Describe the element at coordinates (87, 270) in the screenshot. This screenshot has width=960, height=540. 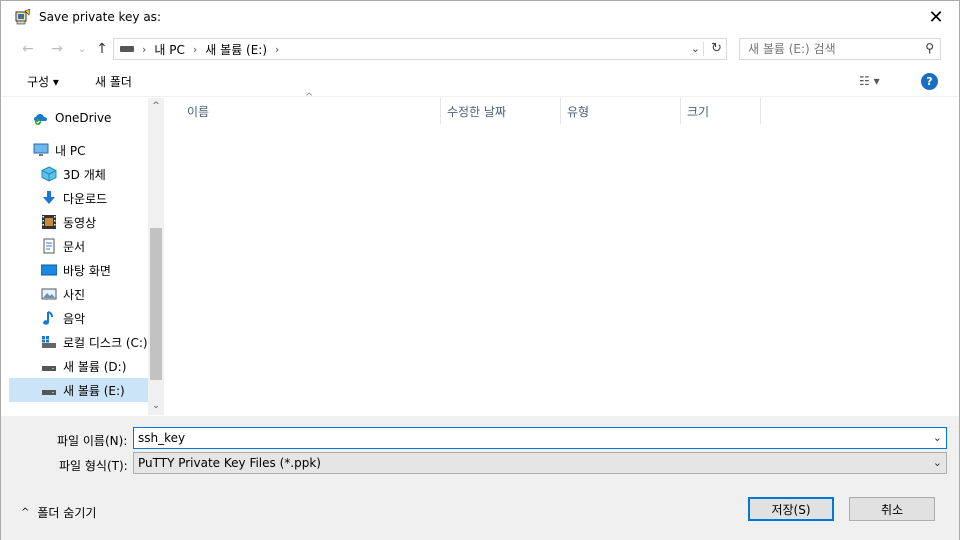
I see `sidebar-item-label: 바탕 화면` at that location.